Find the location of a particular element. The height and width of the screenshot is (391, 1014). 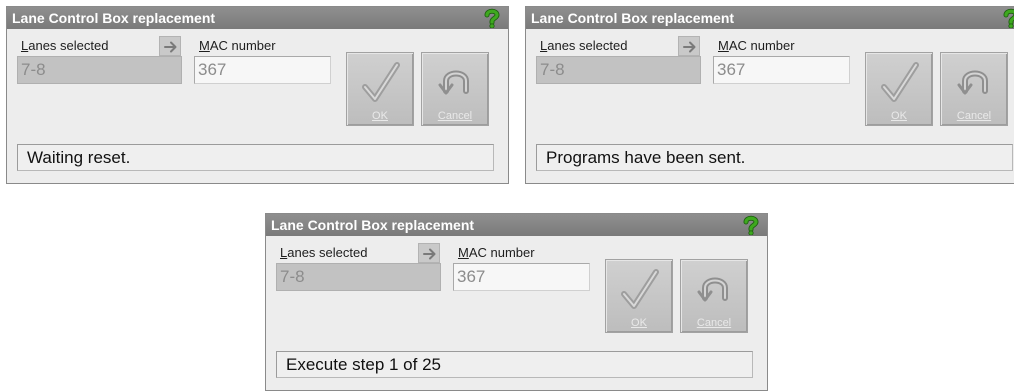

status-message: Programs have been sent. is located at coordinates (774, 157).